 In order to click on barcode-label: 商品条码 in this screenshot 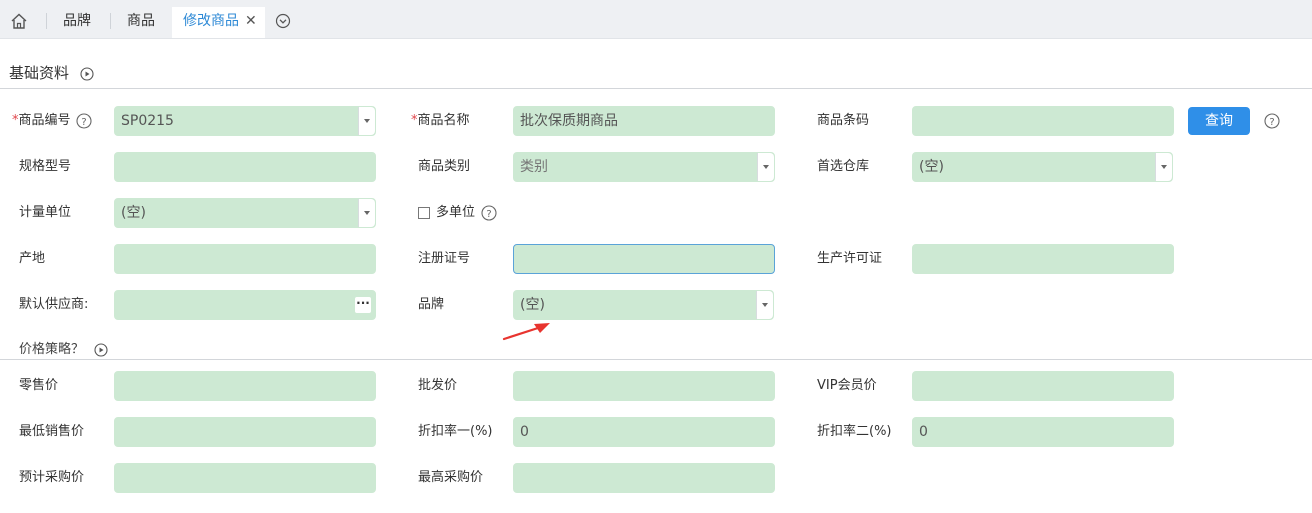, I will do `click(843, 120)`.